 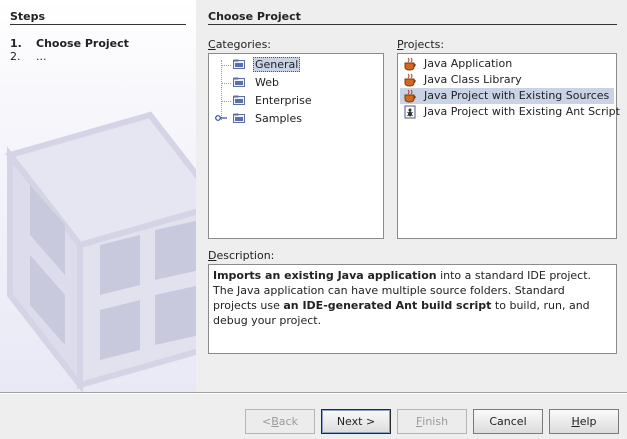 I want to click on tree-item-general: General, so click(x=296, y=65).